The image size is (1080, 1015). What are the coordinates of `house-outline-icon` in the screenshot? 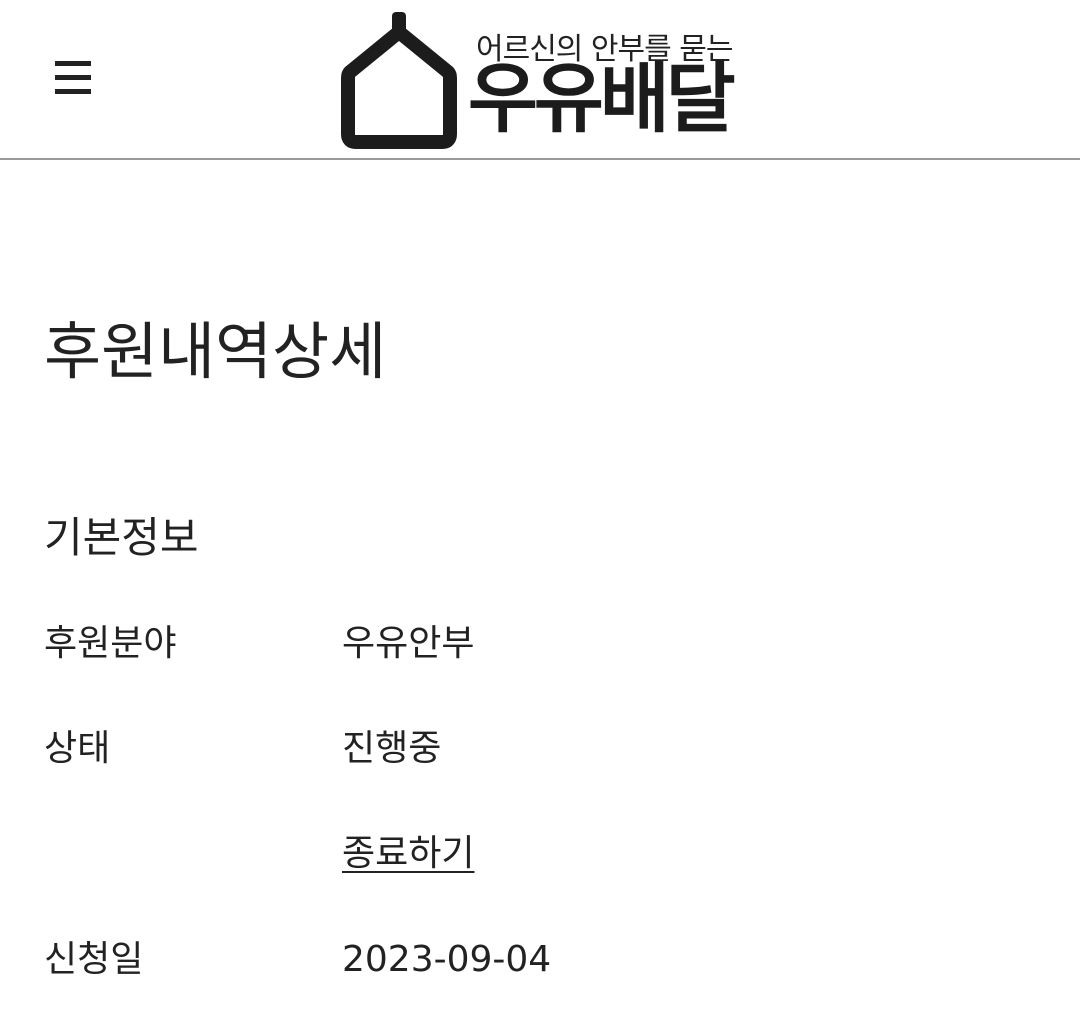 It's located at (399, 80).